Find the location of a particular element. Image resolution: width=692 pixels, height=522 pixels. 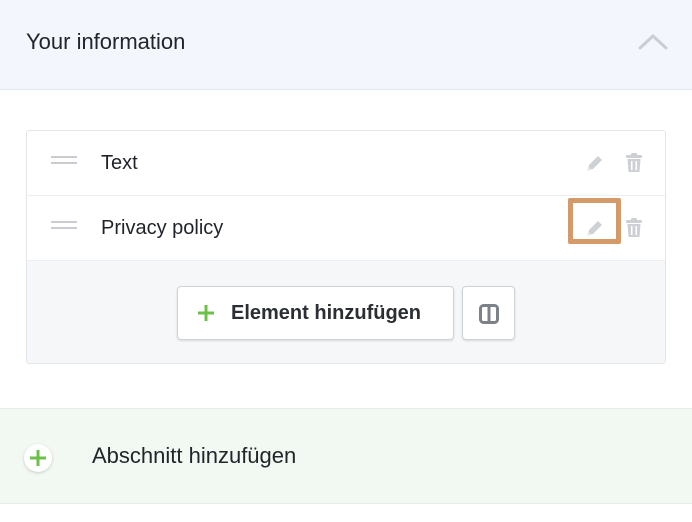

element-row: Privacy policy is located at coordinates (346, 228).